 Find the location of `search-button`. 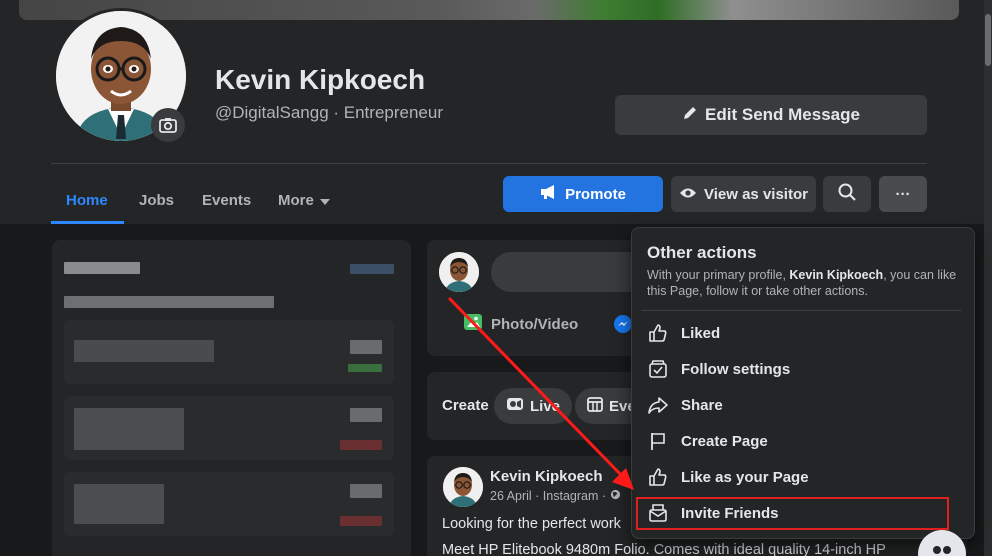

search-button is located at coordinates (847, 194).